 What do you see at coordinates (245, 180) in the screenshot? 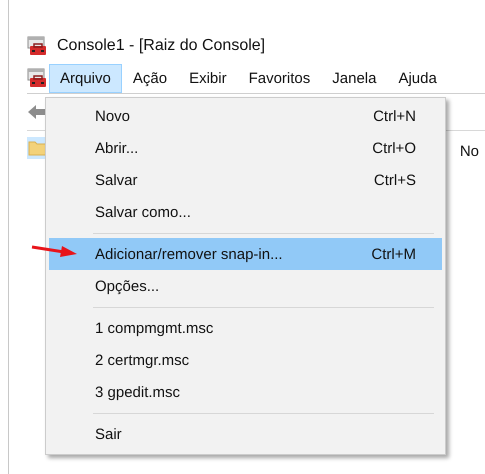
I see `menu-option: Salvar Ctrl+S` at bounding box center [245, 180].